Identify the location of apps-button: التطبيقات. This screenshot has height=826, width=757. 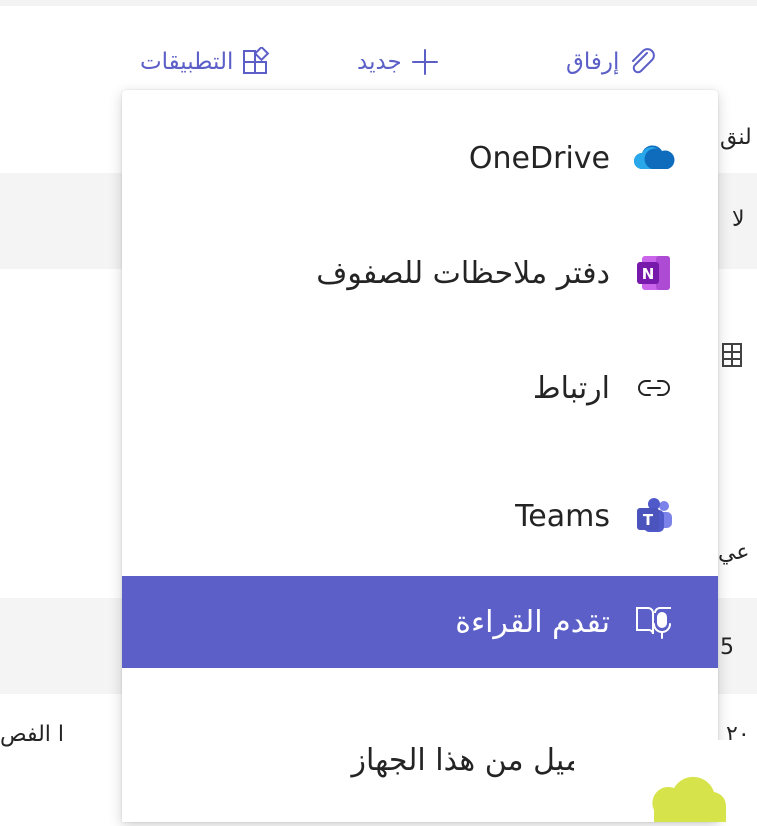
(205, 62).